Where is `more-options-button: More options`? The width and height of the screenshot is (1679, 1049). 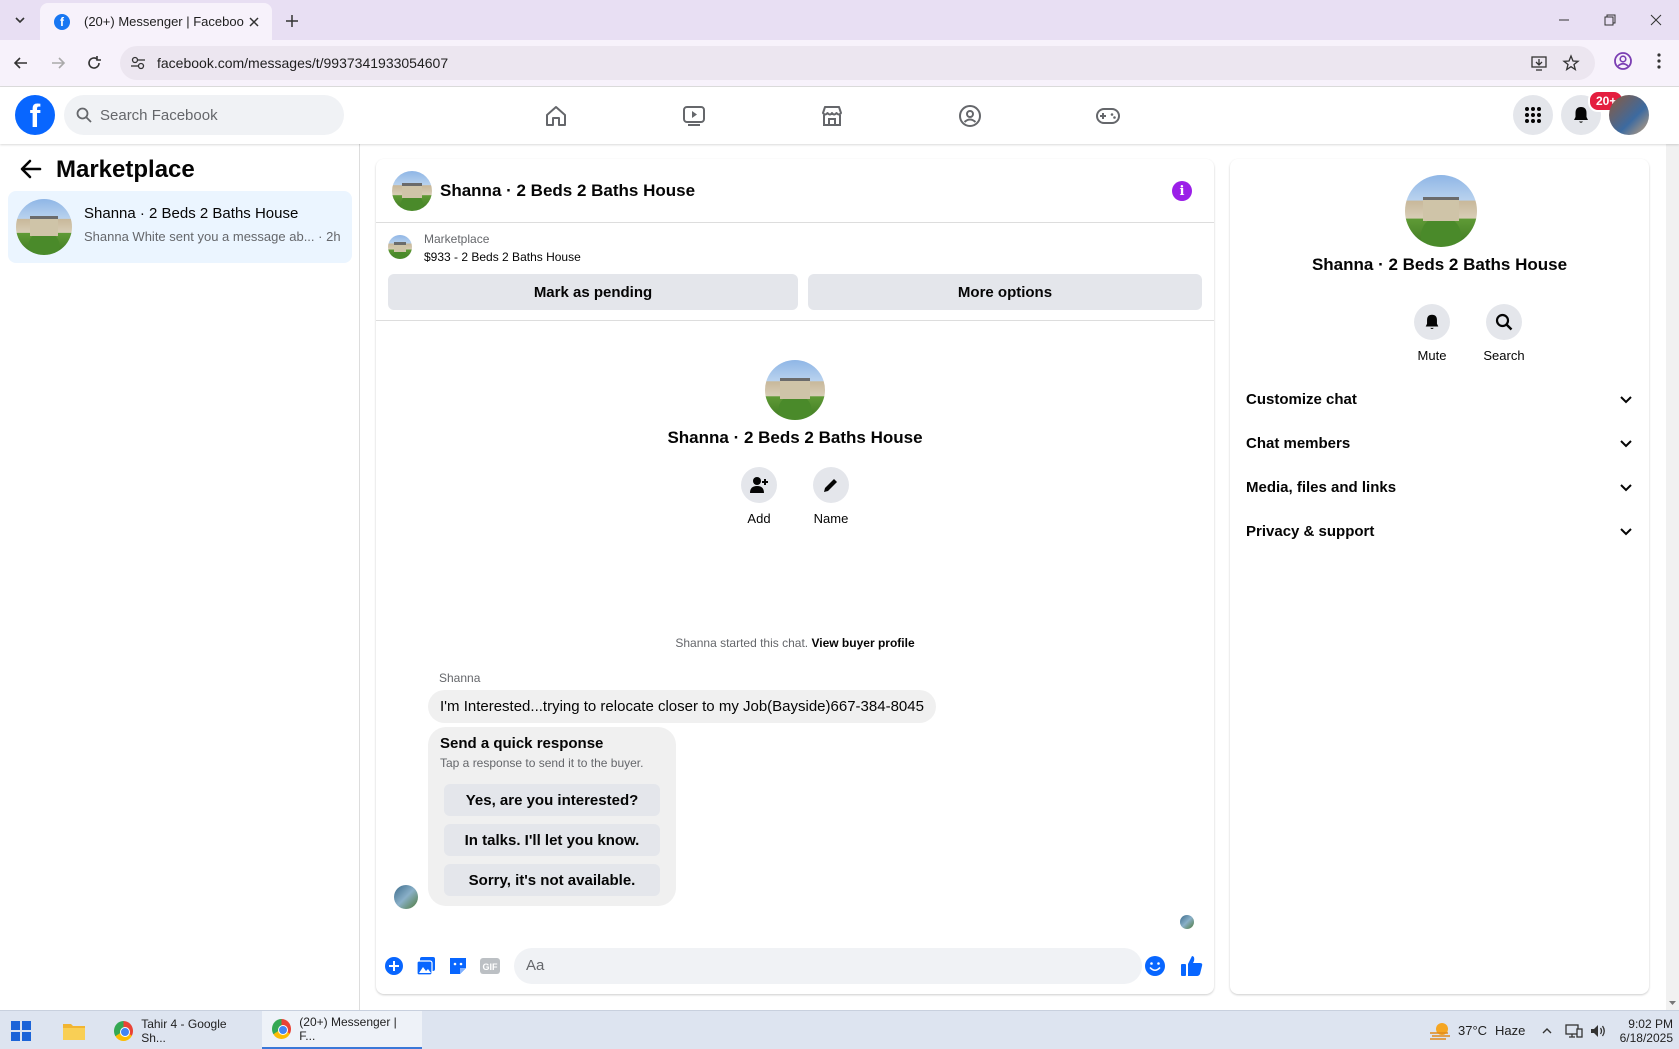
more-options-button: More options is located at coordinates (1005, 292).